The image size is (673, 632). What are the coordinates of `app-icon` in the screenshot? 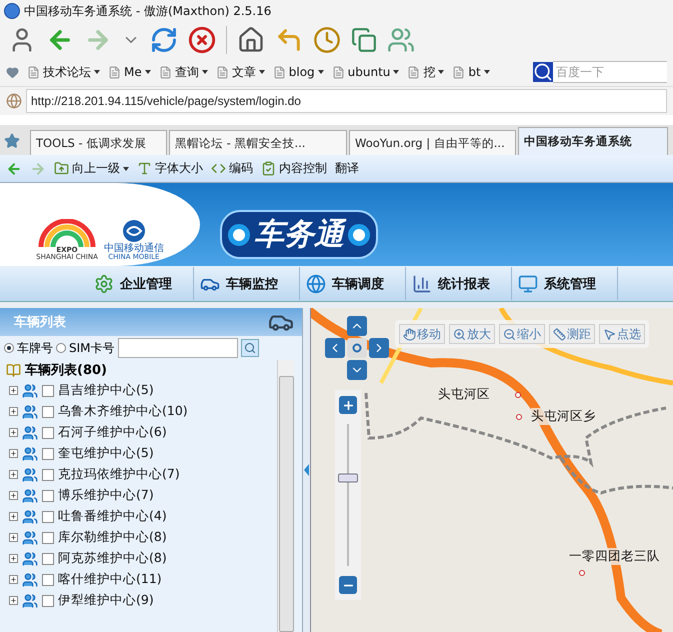 It's located at (12, 11).